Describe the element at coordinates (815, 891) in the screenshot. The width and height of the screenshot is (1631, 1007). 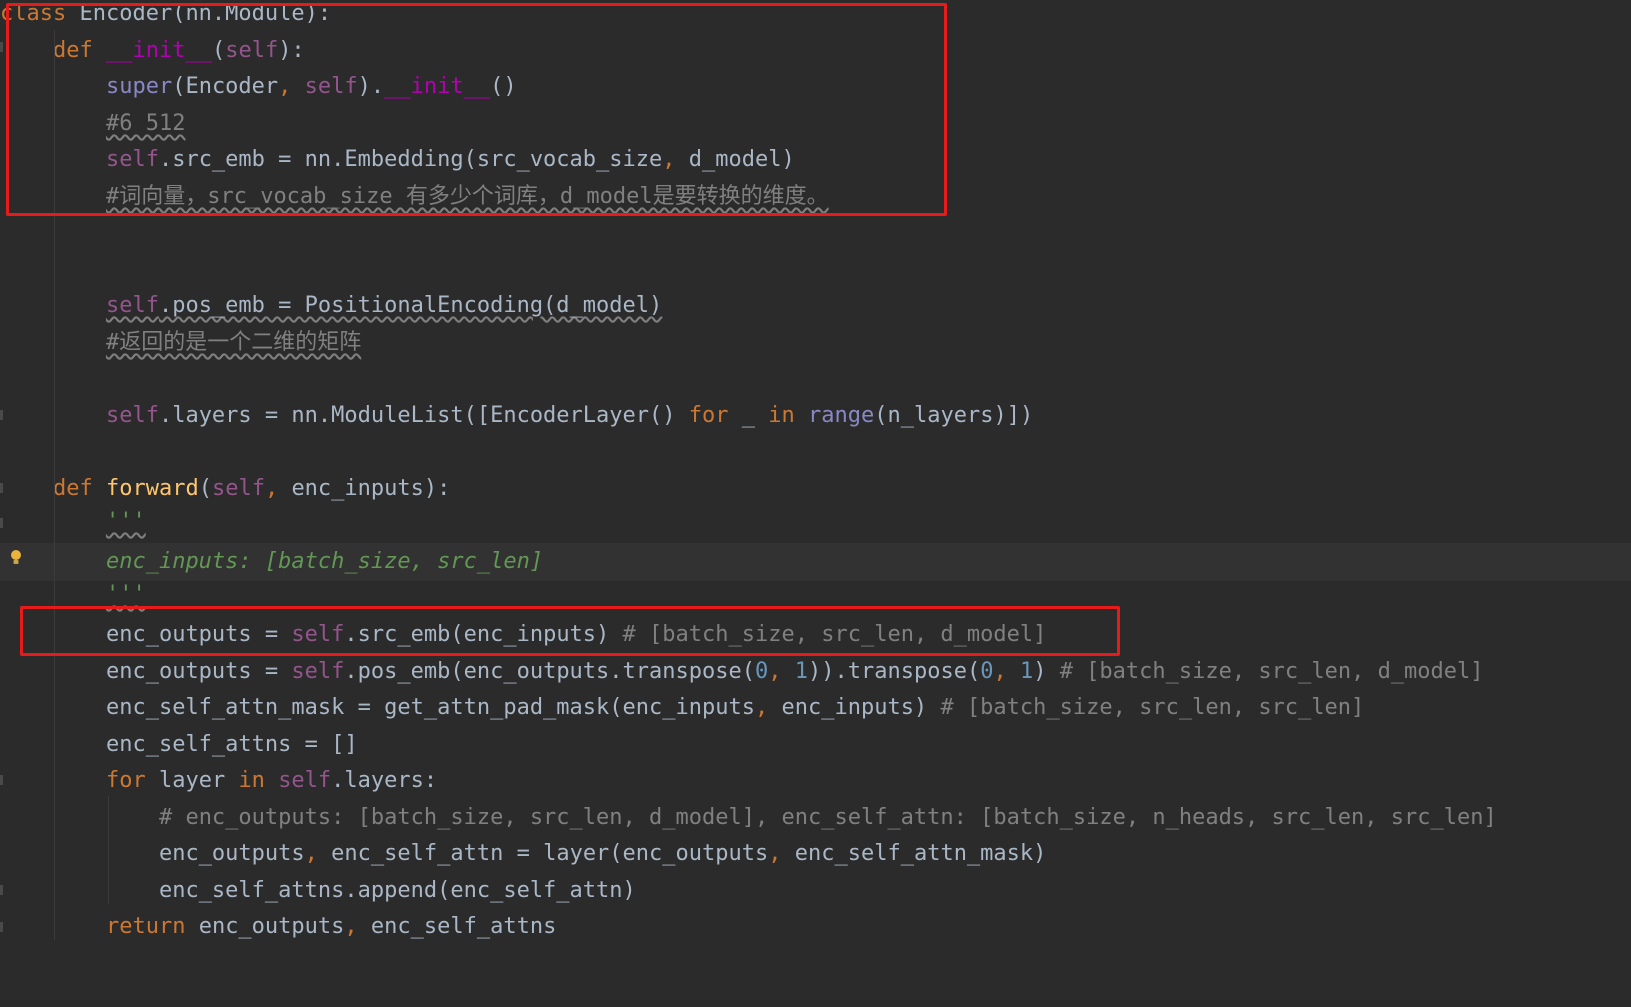
I see `code-line: enc_self_attns.append(enc_self_attn)` at that location.